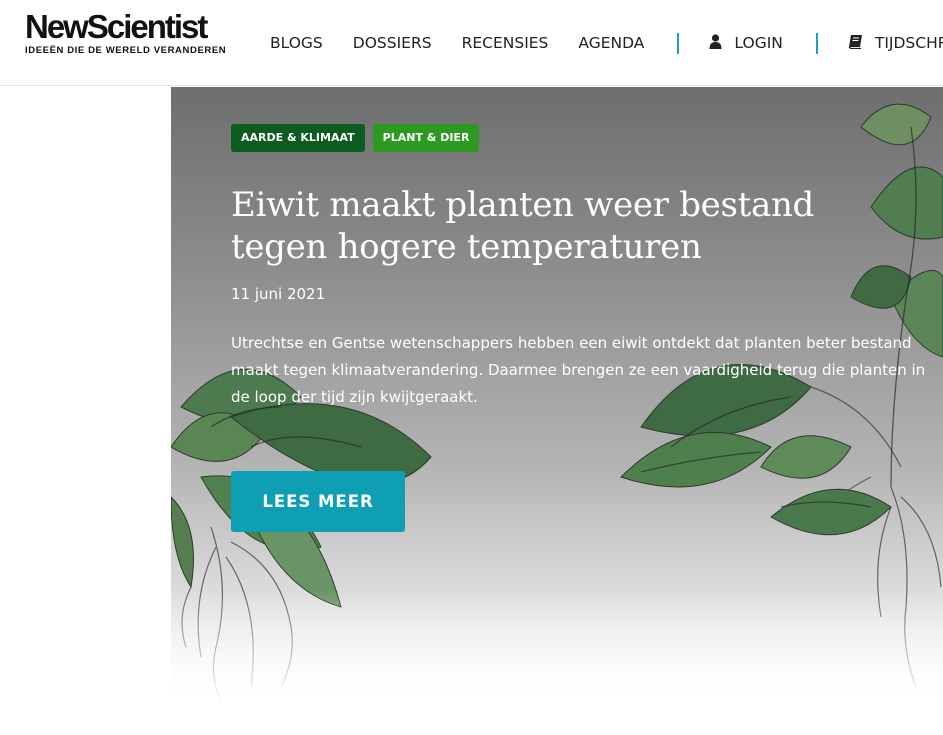 Image resolution: width=943 pixels, height=735 pixels. I want to click on nav-item-recensies: RECENSIES, so click(505, 43).